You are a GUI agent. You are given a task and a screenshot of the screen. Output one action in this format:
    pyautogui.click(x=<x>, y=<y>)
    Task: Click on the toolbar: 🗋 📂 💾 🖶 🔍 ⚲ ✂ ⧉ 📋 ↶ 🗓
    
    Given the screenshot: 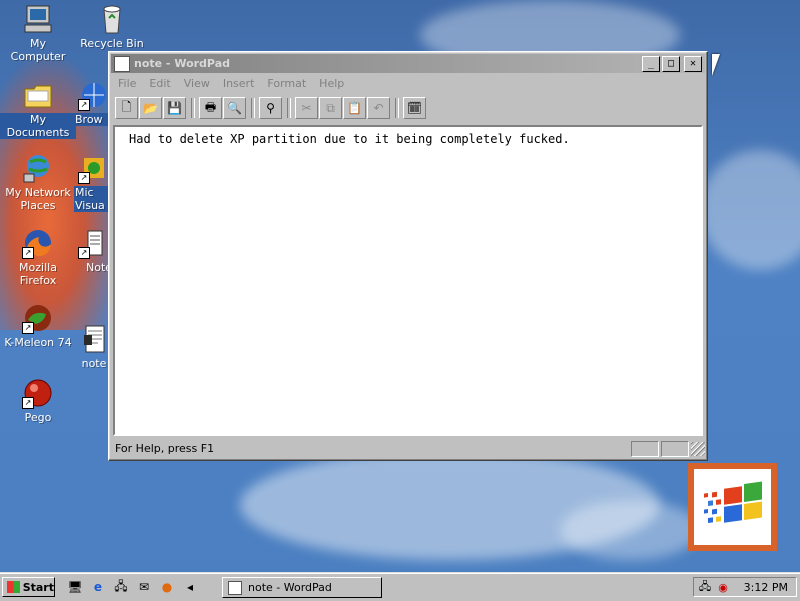 What is the action you would take?
    pyautogui.click(x=271, y=108)
    